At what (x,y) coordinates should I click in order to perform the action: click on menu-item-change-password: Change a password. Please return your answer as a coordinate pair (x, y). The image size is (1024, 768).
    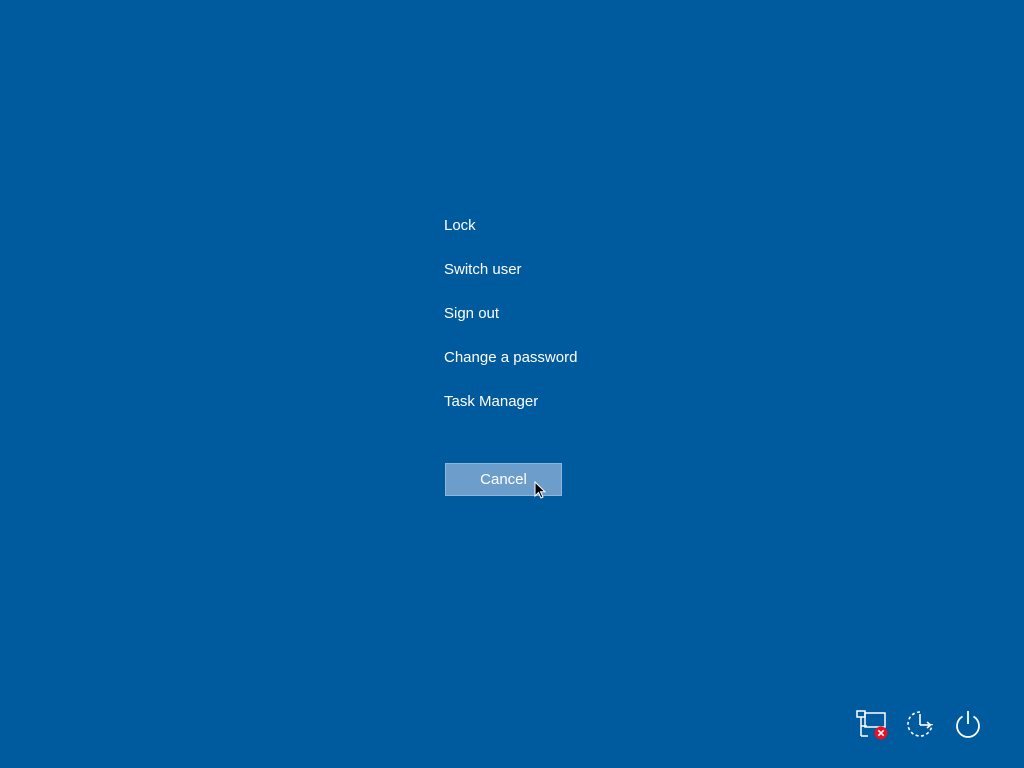
    Looking at the image, I should click on (510, 367).